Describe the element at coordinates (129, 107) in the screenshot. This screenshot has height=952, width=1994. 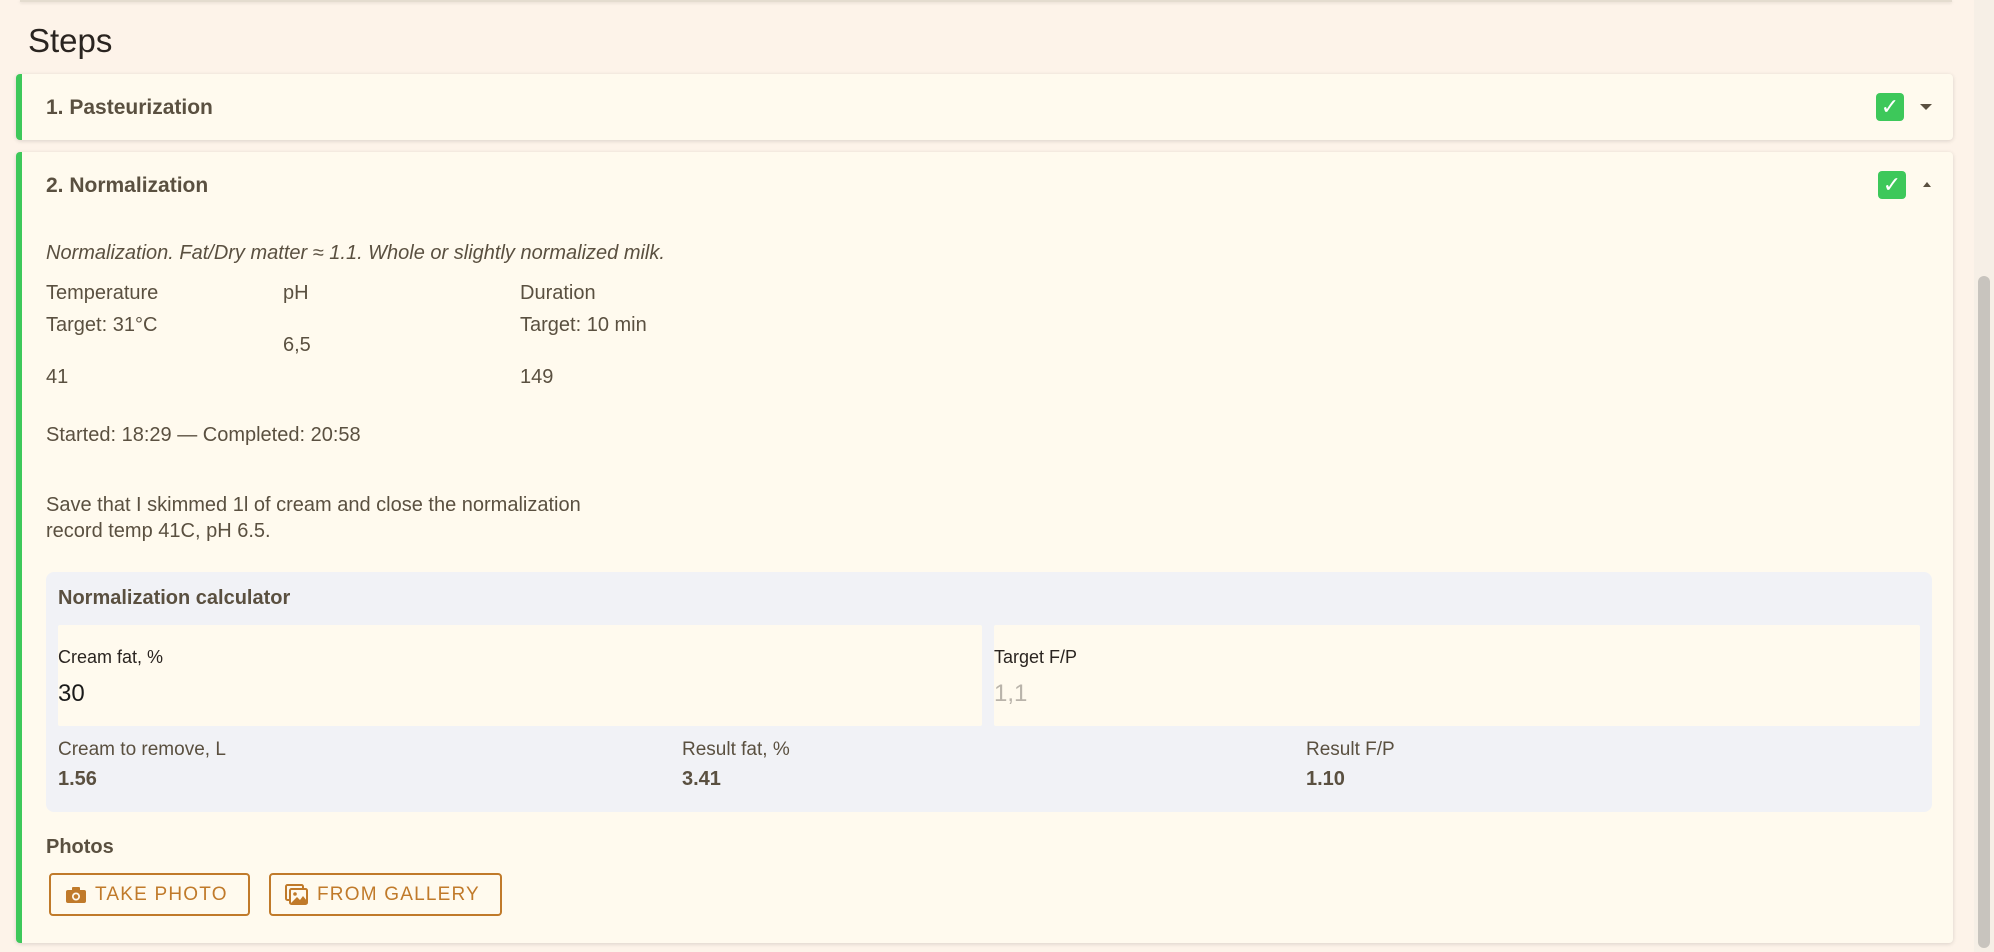
I see `step-title: 1. Pasteurization` at that location.